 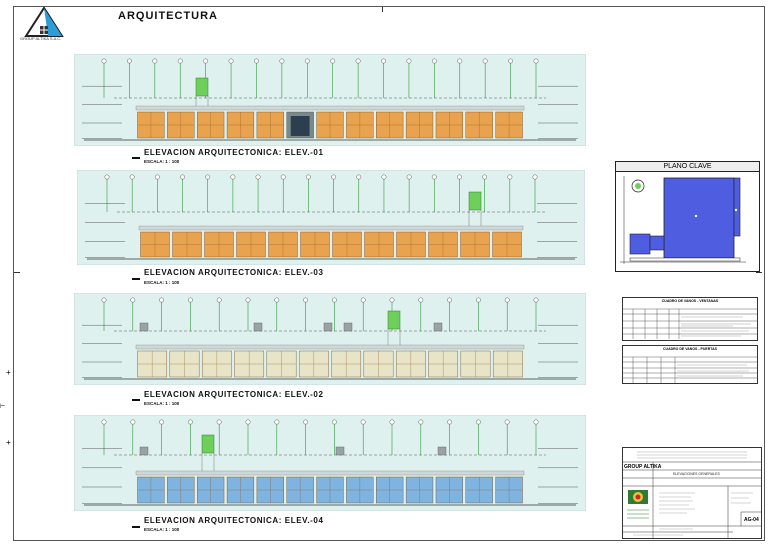 What do you see at coordinates (234, 394) in the screenshot?
I see `elevation-title: ELEVACION ARQUITECTONICA: ELEV.-02` at bounding box center [234, 394].